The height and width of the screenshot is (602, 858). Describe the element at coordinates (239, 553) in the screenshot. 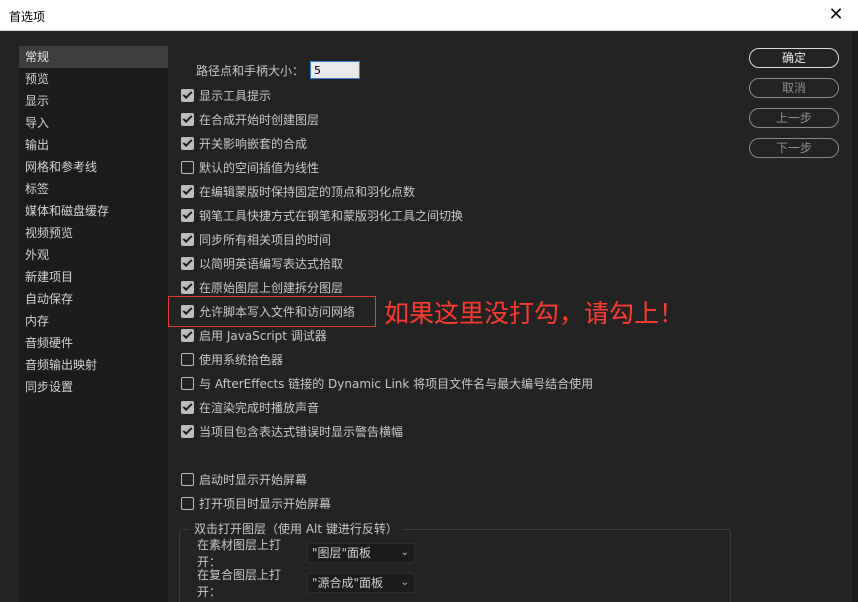

I see `footage-layer-open-label: 在素材图层上打开：` at that location.